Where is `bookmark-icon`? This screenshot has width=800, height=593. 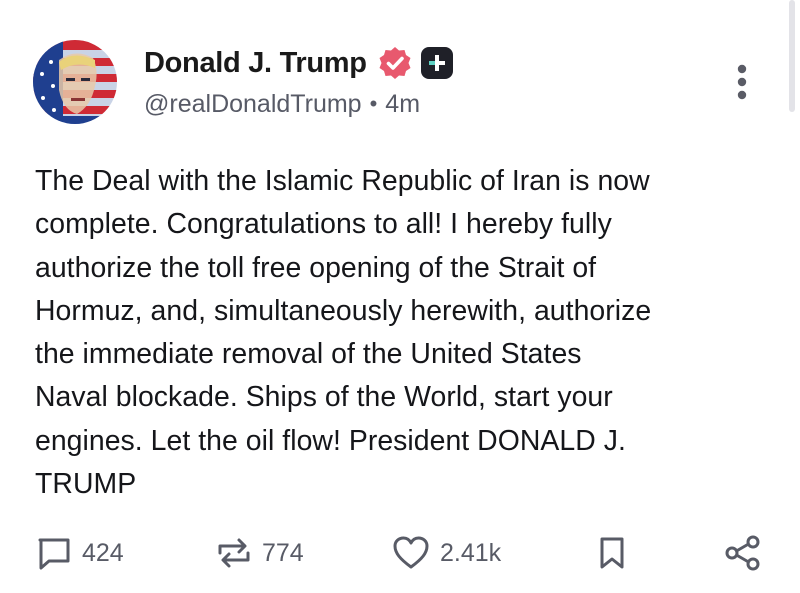 bookmark-icon is located at coordinates (612, 553).